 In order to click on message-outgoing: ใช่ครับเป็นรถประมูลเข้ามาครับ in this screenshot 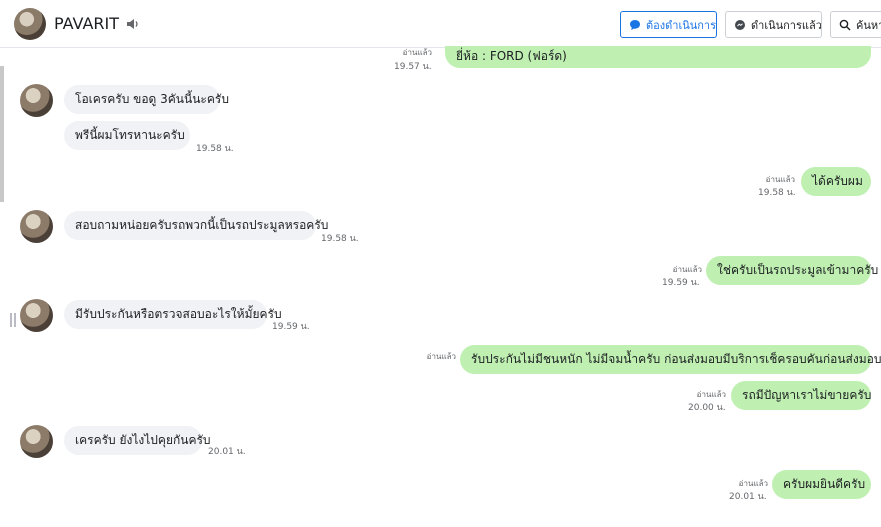, I will do `click(792, 270)`.